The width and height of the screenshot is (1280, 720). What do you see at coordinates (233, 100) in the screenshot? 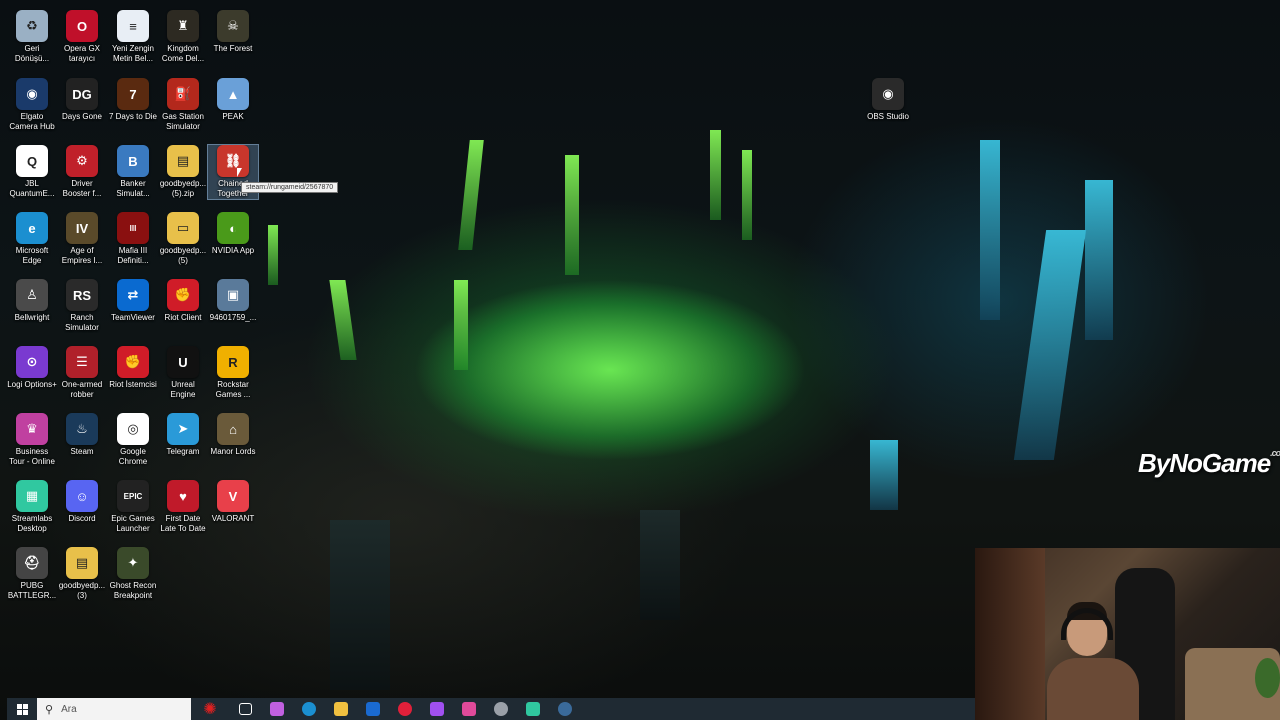
I see `desktop-icon: ▲ PEAK` at bounding box center [233, 100].